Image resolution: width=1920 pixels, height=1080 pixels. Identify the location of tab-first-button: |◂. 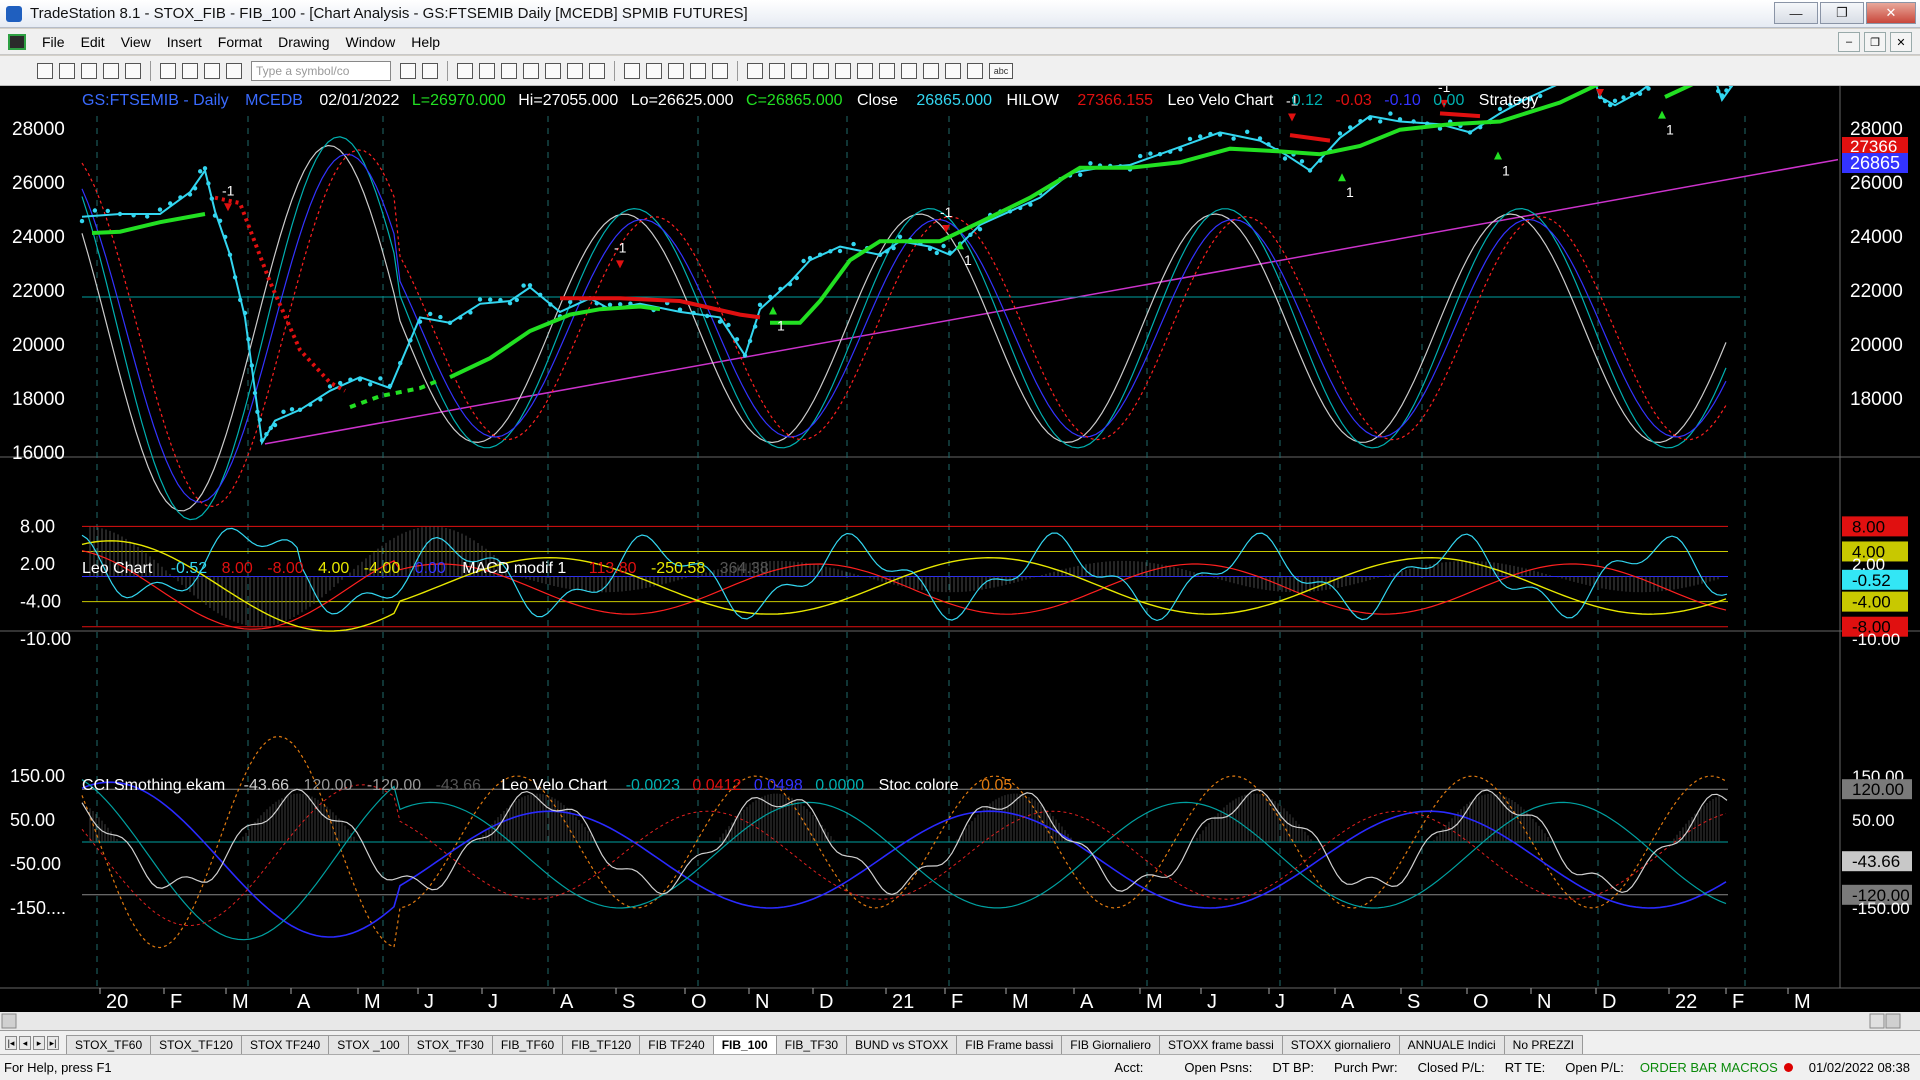
(11, 1043).